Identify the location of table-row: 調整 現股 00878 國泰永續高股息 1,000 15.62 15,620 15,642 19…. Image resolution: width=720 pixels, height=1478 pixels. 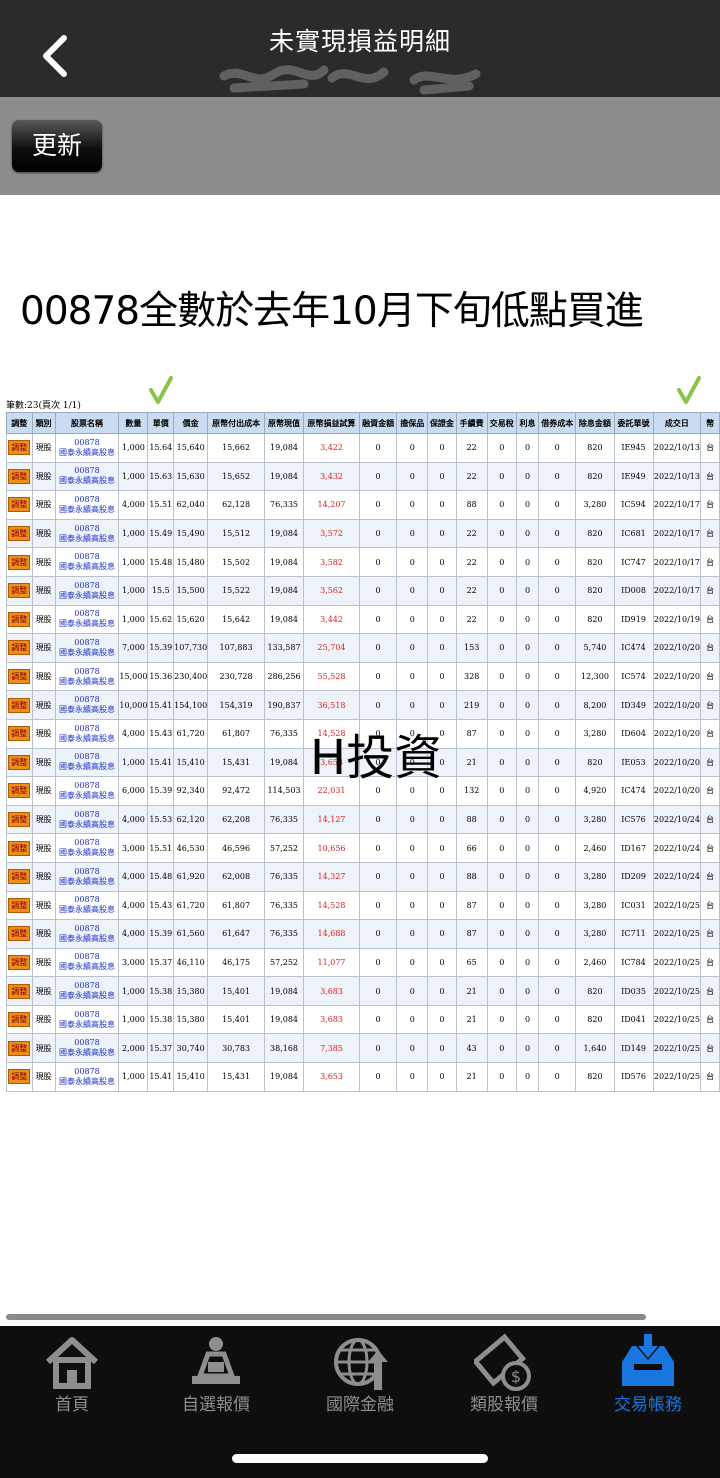
(363, 619).